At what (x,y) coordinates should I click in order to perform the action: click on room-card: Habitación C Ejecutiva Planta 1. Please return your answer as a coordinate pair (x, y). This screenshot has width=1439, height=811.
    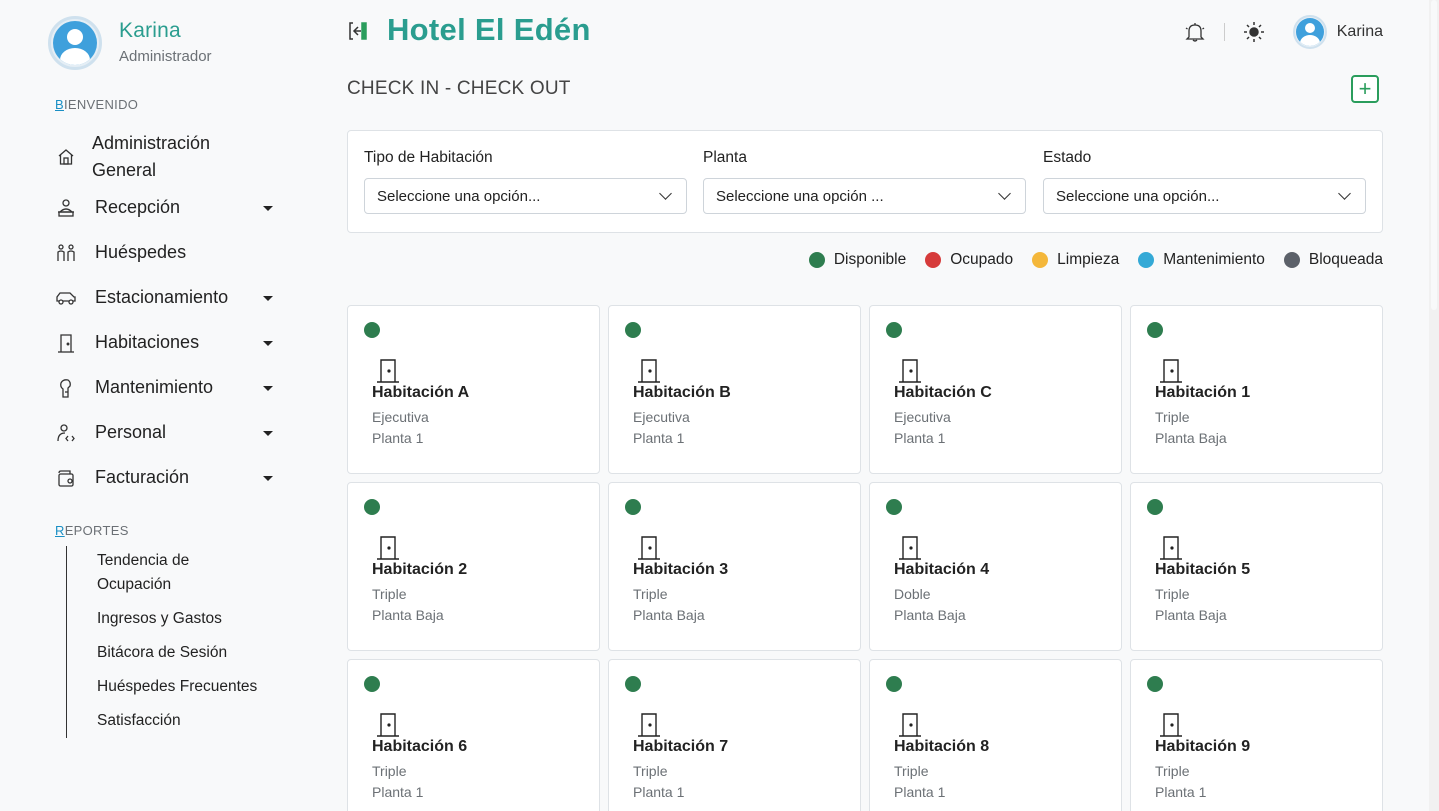
    Looking at the image, I should click on (995, 389).